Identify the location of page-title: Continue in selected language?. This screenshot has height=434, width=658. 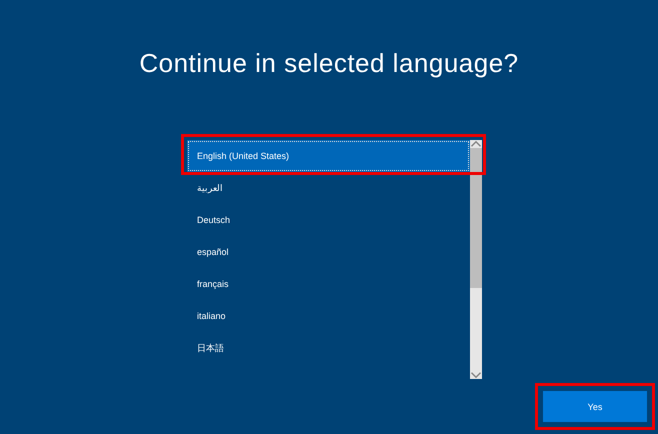
(329, 64).